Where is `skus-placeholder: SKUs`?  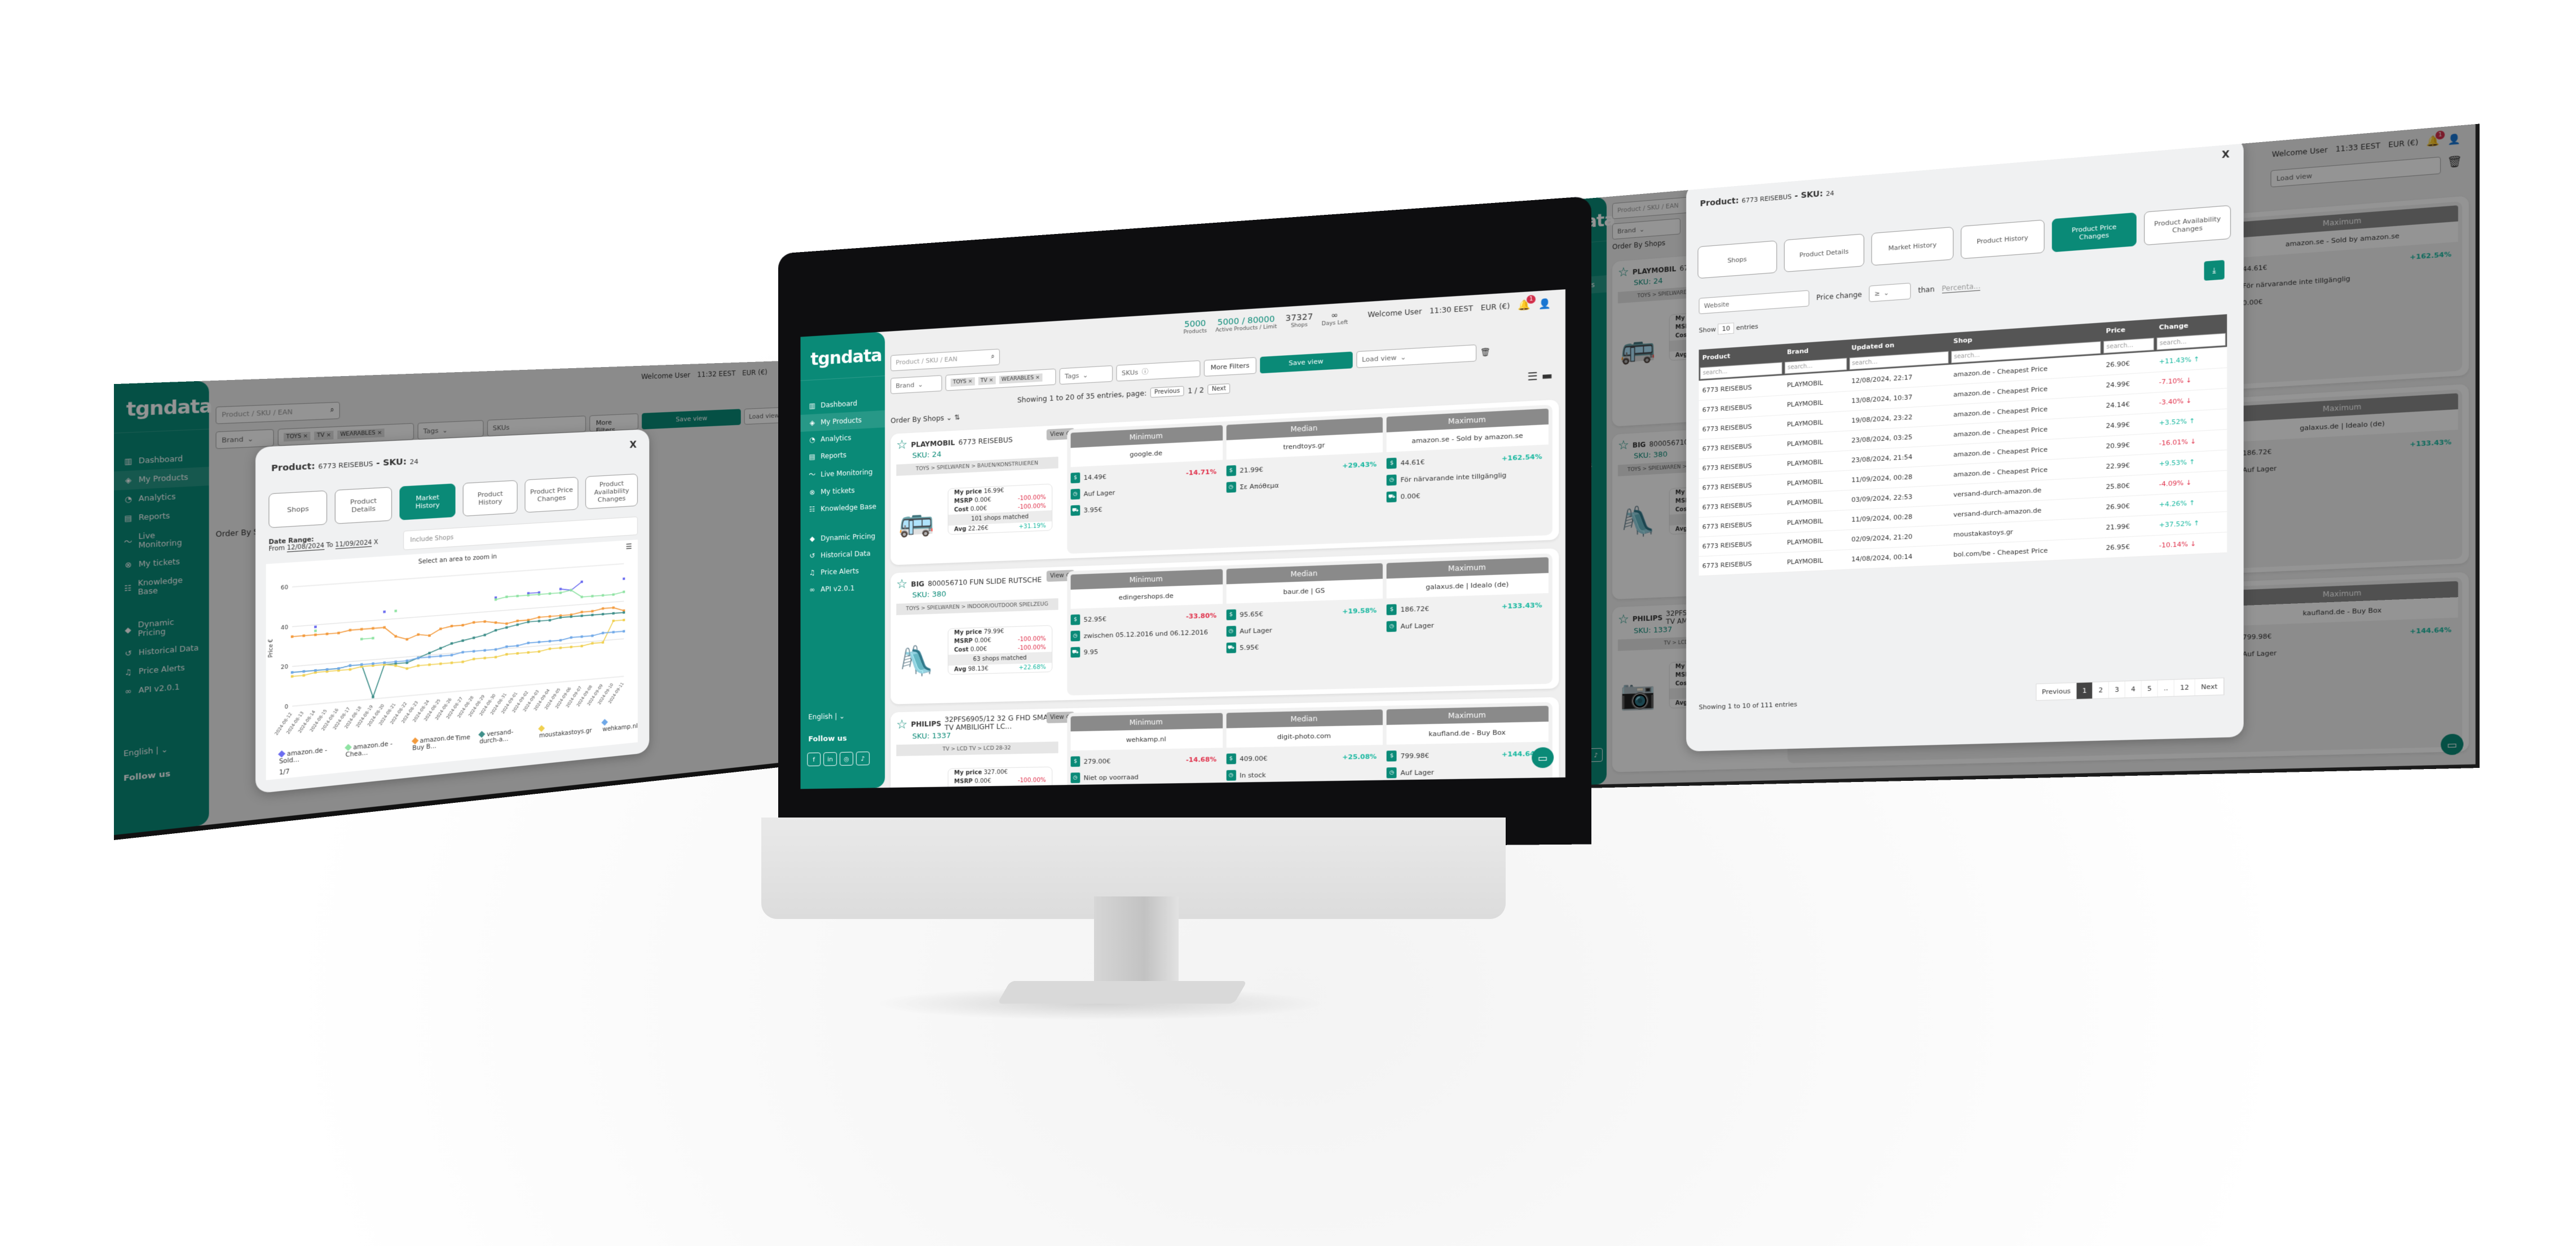 skus-placeholder: SKUs is located at coordinates (1130, 372).